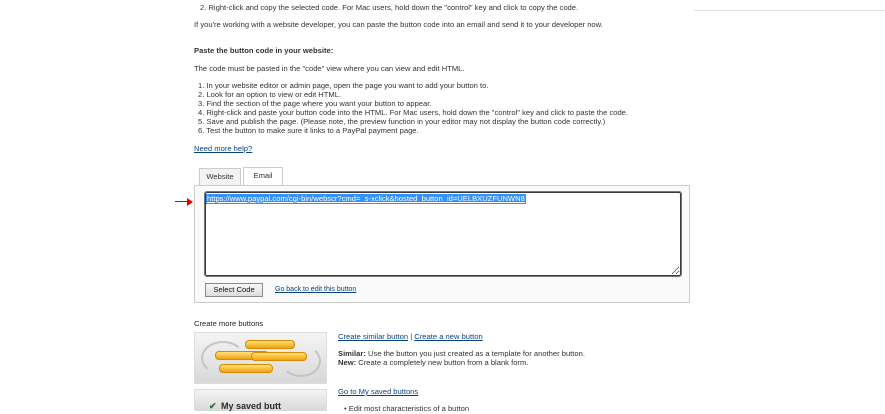 The image size is (885, 414). What do you see at coordinates (260, 358) in the screenshot?
I see `similar-button-thumbnail` at bounding box center [260, 358].